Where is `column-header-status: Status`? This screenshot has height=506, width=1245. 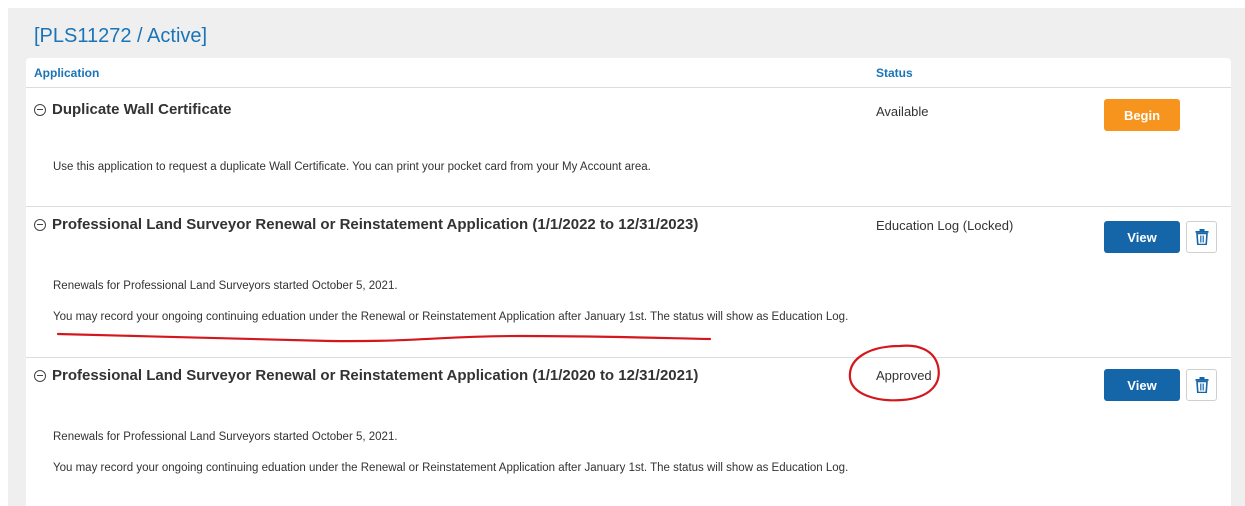 column-header-status: Status is located at coordinates (894, 73).